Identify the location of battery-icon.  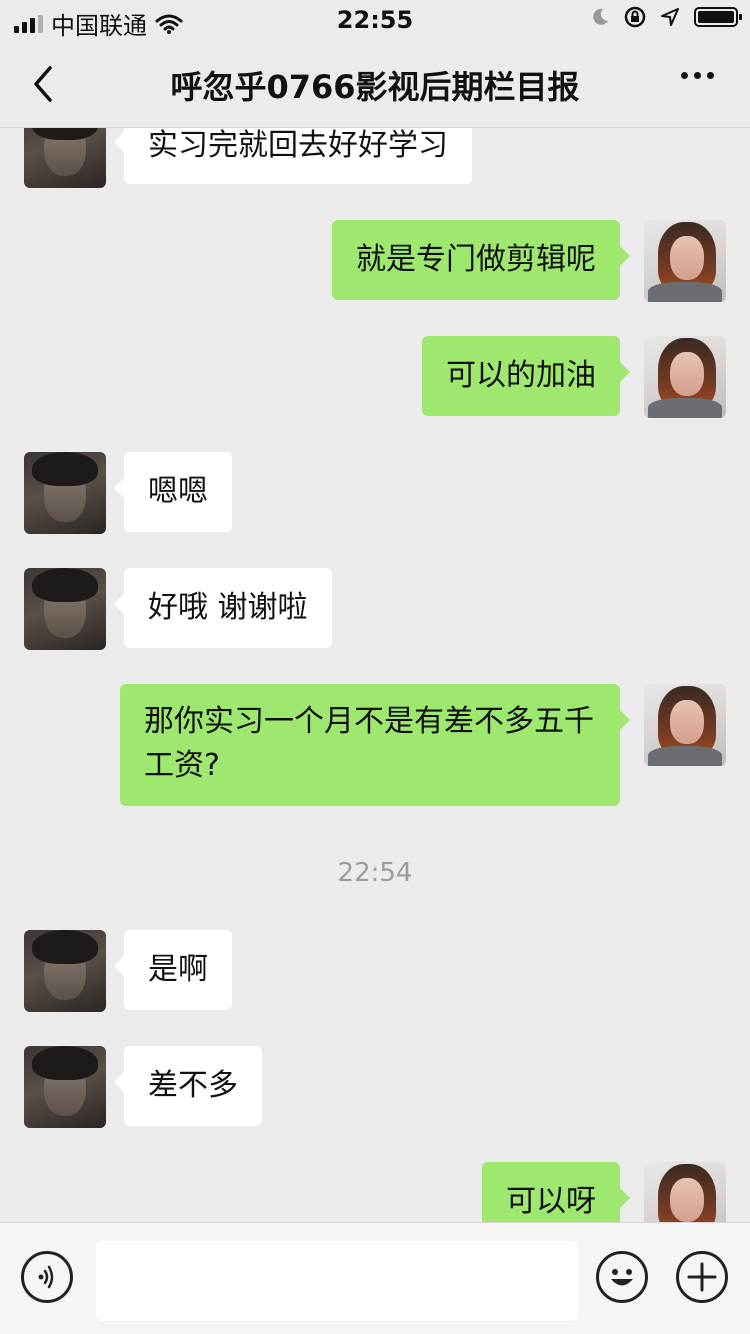
(718, 17).